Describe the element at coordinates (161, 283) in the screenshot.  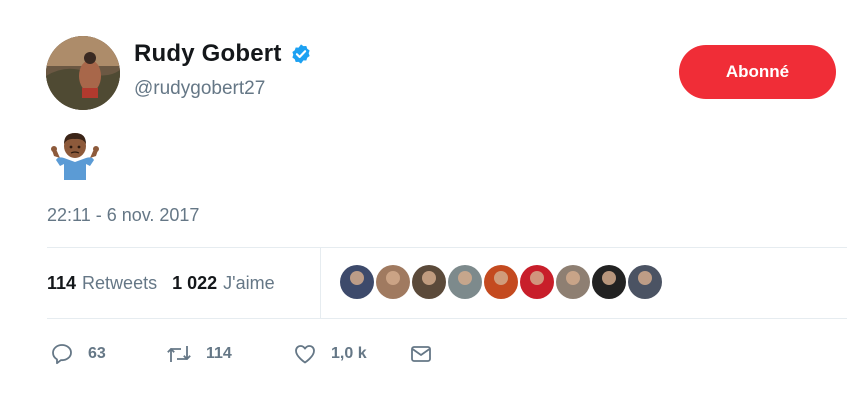
I see `tweet-stats: 114 Retweets 1 022 J'aime` at that location.